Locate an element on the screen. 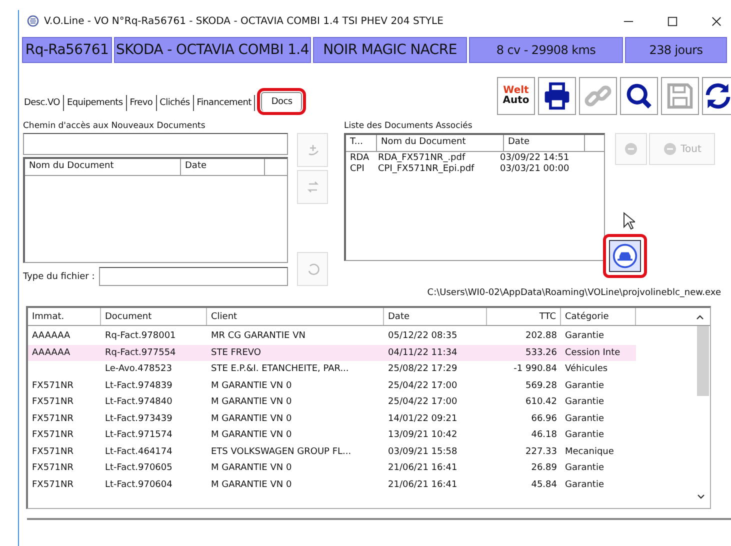  list-cell-text: 03/09/22 14:51 is located at coordinates (534, 158).